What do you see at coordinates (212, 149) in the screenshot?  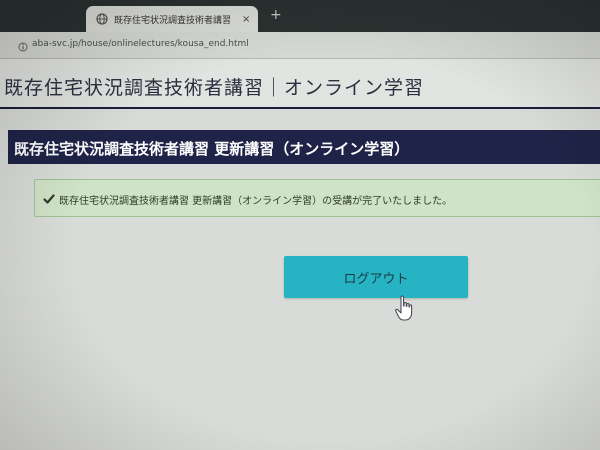 I see `section-title: 既存住宅状況調査技術者講習 更新講習（オンライン学習）` at bounding box center [212, 149].